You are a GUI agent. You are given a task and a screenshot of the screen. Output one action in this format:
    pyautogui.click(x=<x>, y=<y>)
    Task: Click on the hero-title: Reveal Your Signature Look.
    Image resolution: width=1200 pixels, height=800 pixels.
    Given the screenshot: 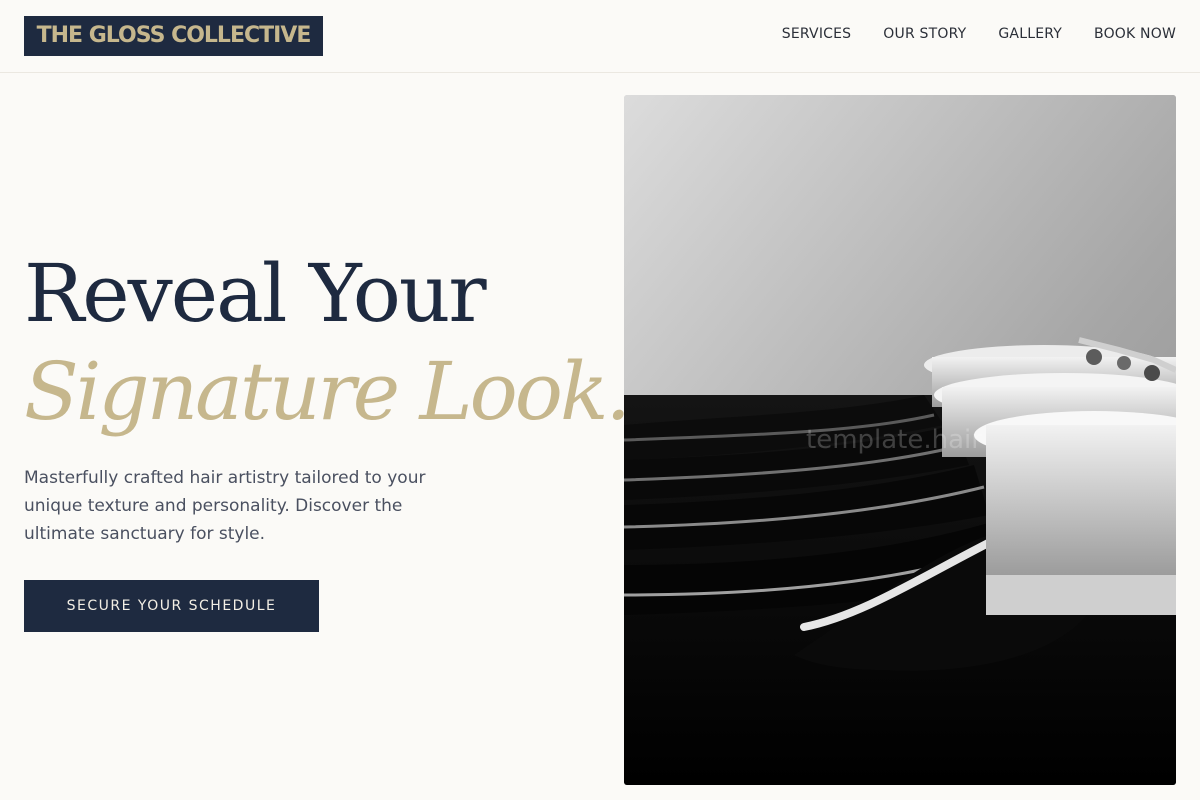 What is the action you would take?
    pyautogui.click(x=327, y=343)
    